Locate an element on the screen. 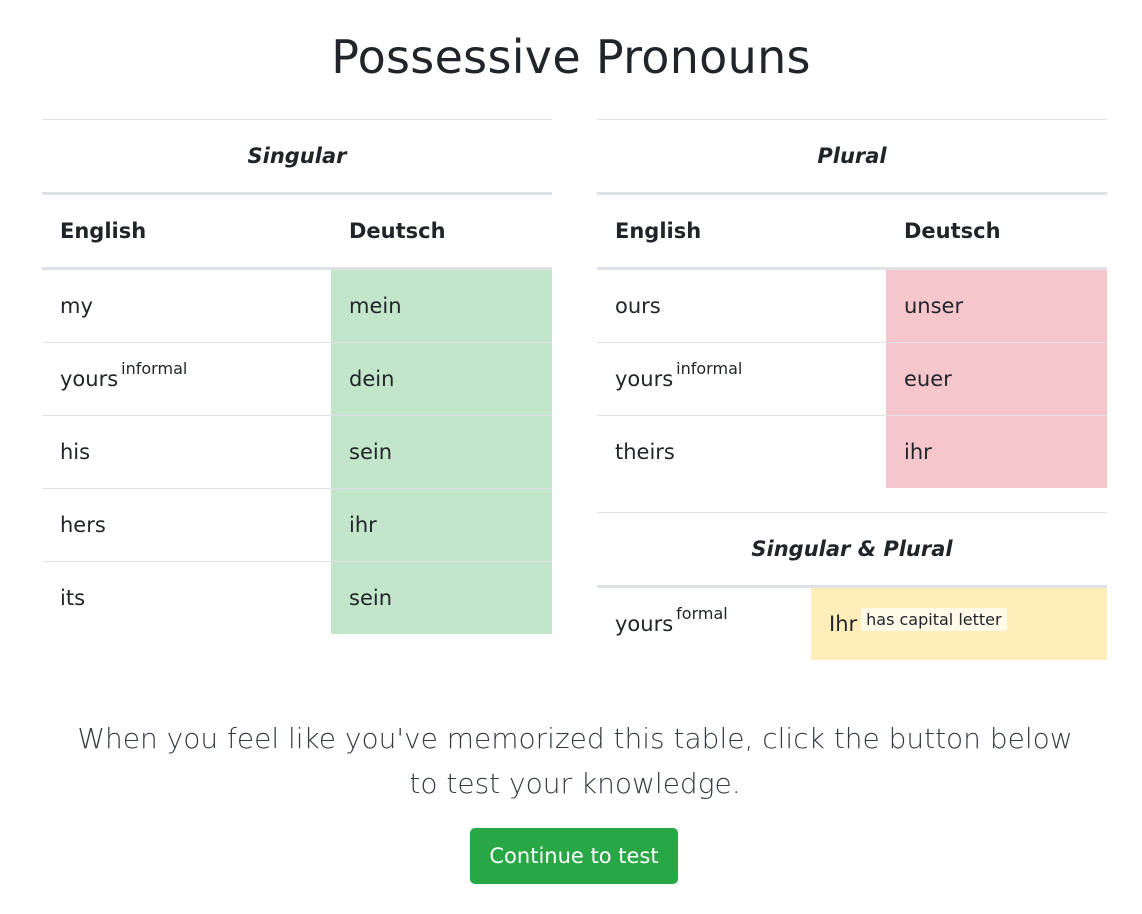 This screenshot has height=914, width=1142. singular-caption: Singular is located at coordinates (297, 157).